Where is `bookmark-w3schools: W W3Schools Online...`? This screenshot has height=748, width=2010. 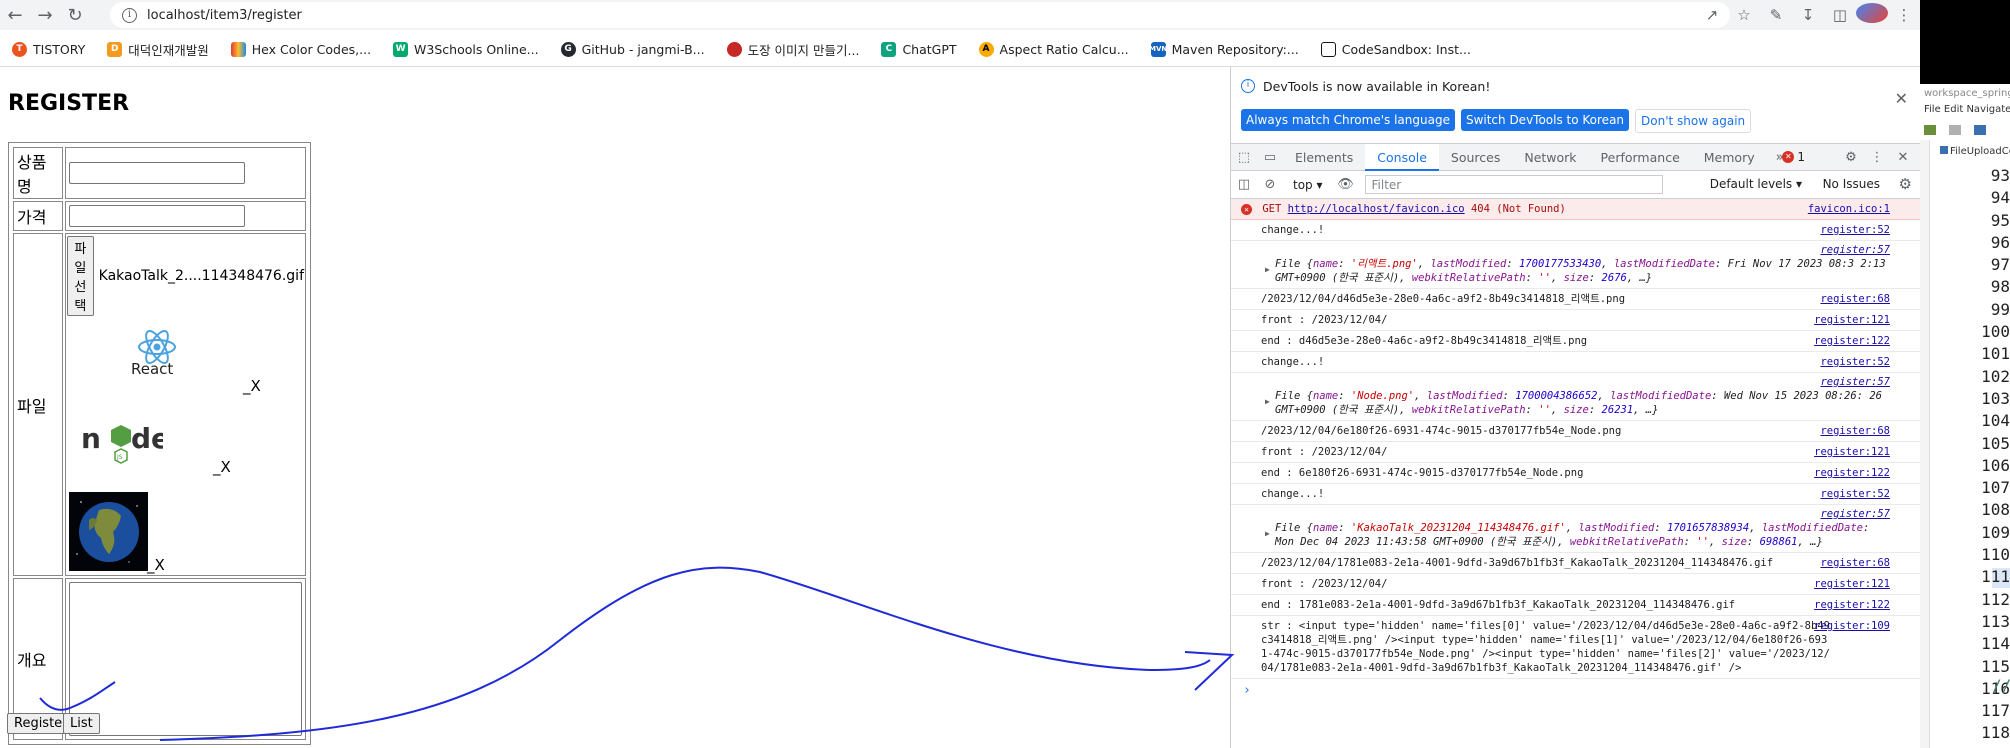
bookmark-w3schools: W W3Schools Online... is located at coordinates (466, 49).